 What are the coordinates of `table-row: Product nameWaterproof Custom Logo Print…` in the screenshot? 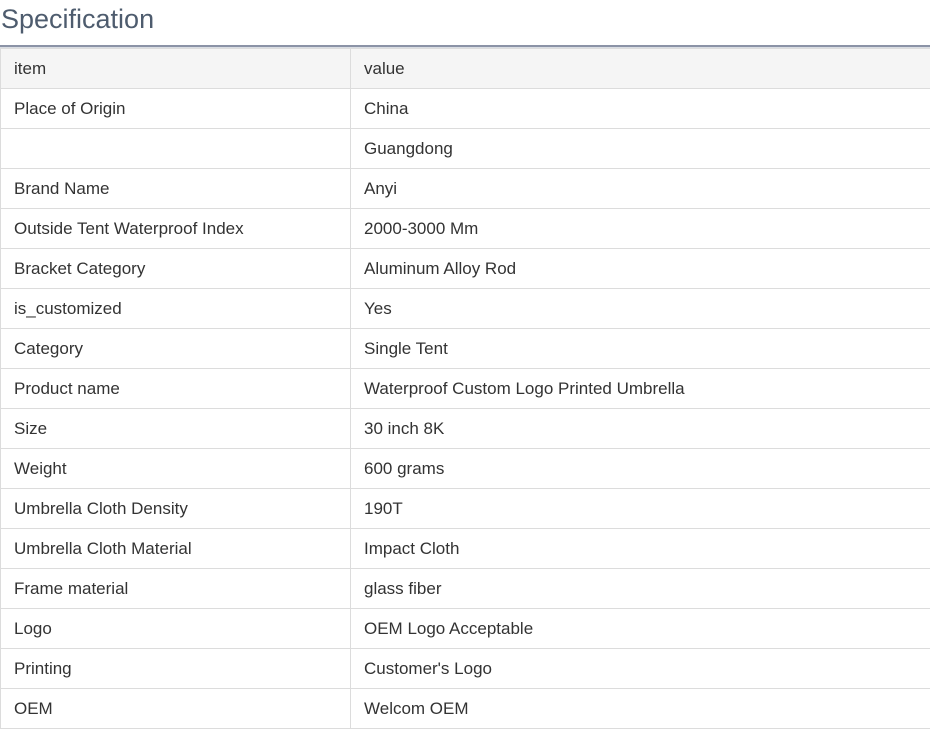 It's located at (465, 389).